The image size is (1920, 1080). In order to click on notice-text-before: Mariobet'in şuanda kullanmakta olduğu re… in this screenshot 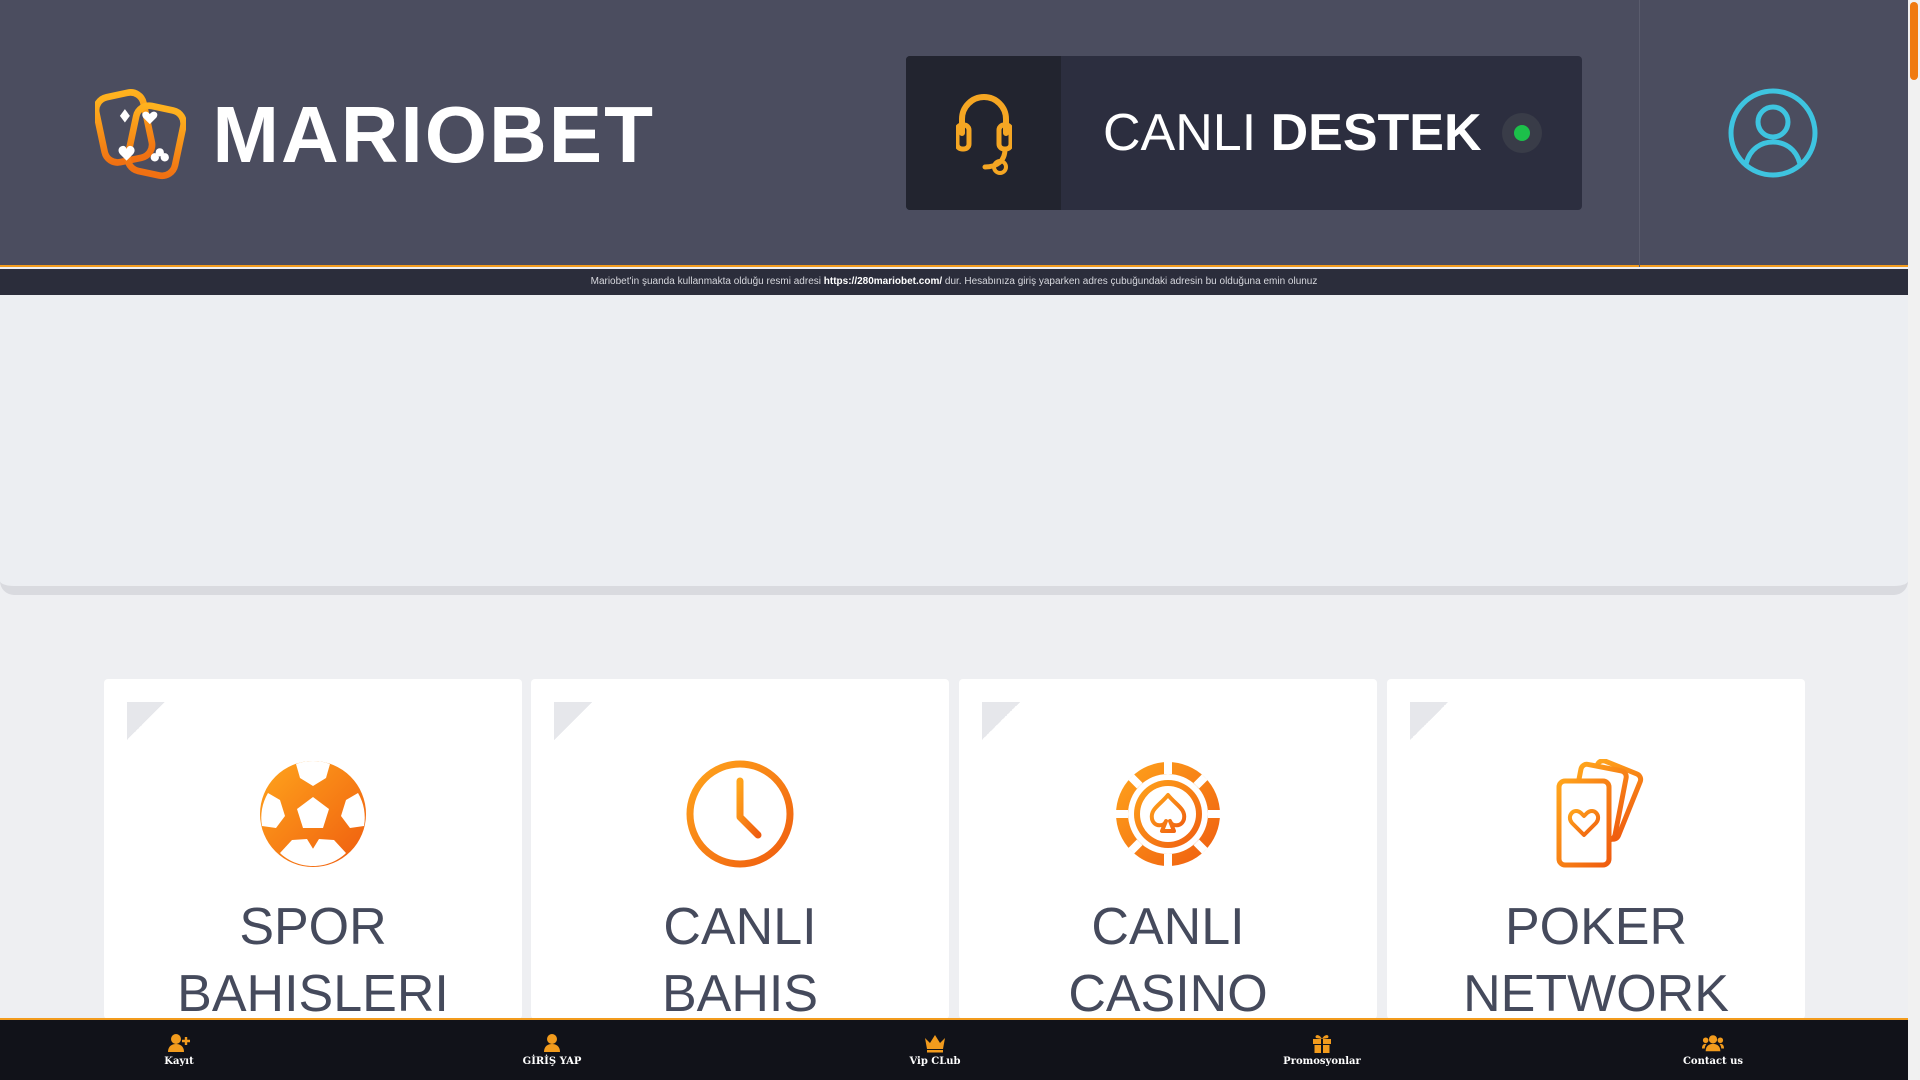, I will do `click(705, 281)`.